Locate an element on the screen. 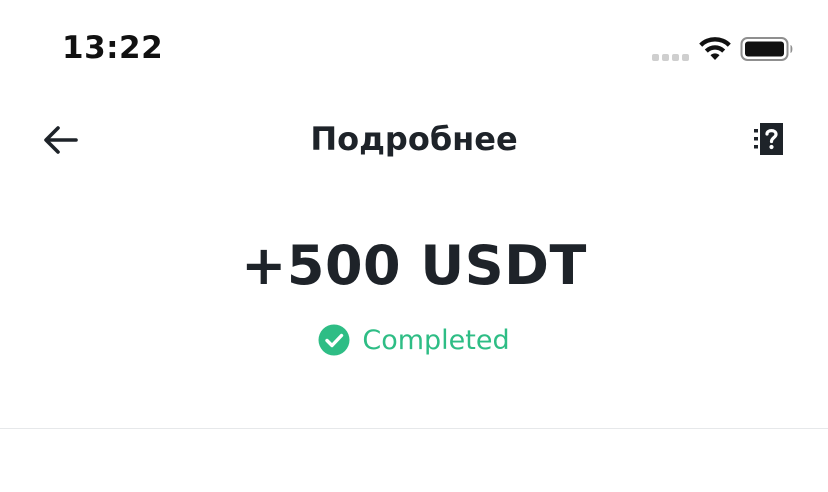  check-circle-icon is located at coordinates (334, 340).